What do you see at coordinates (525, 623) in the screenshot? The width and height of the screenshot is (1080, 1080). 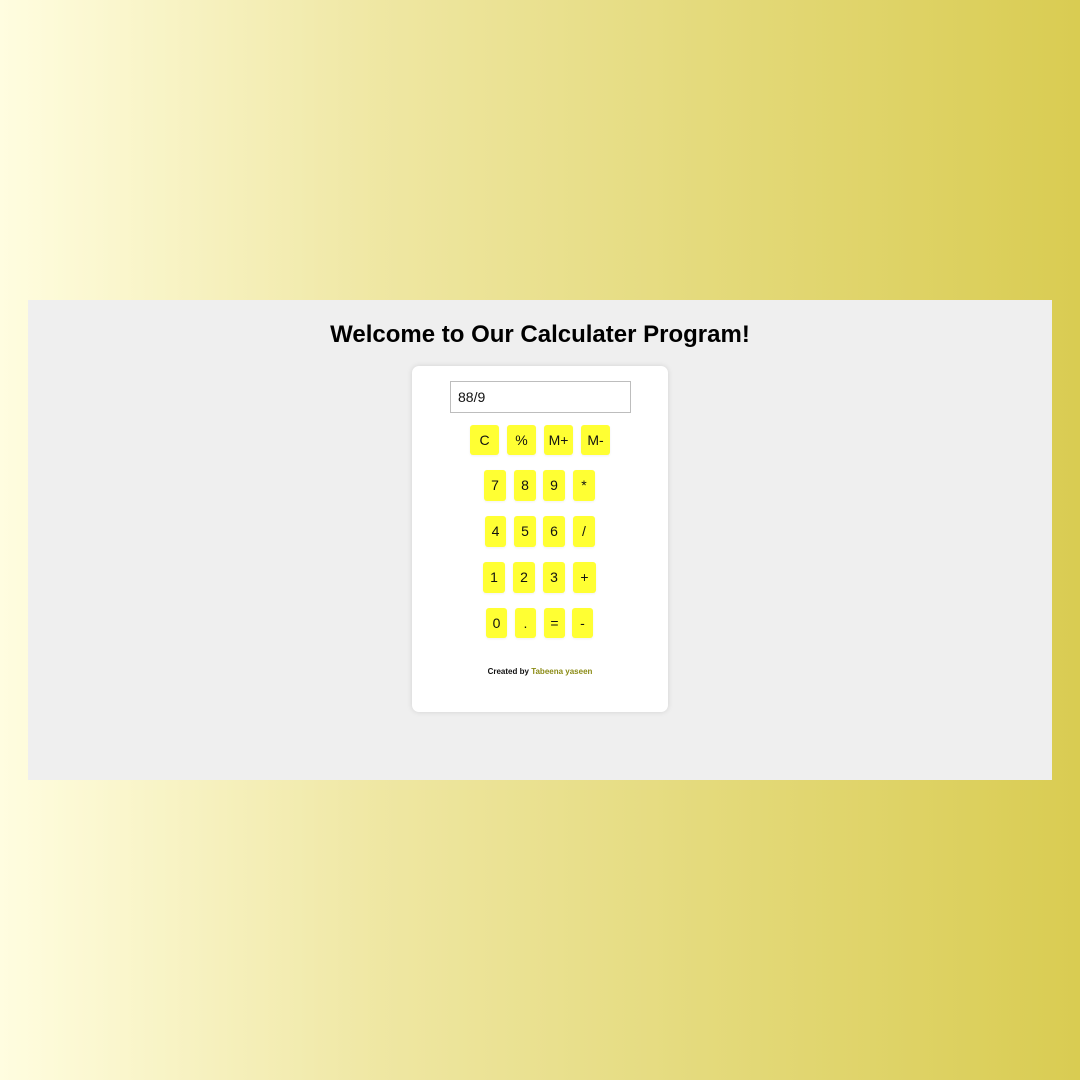 I see `decimal-button: .` at bounding box center [525, 623].